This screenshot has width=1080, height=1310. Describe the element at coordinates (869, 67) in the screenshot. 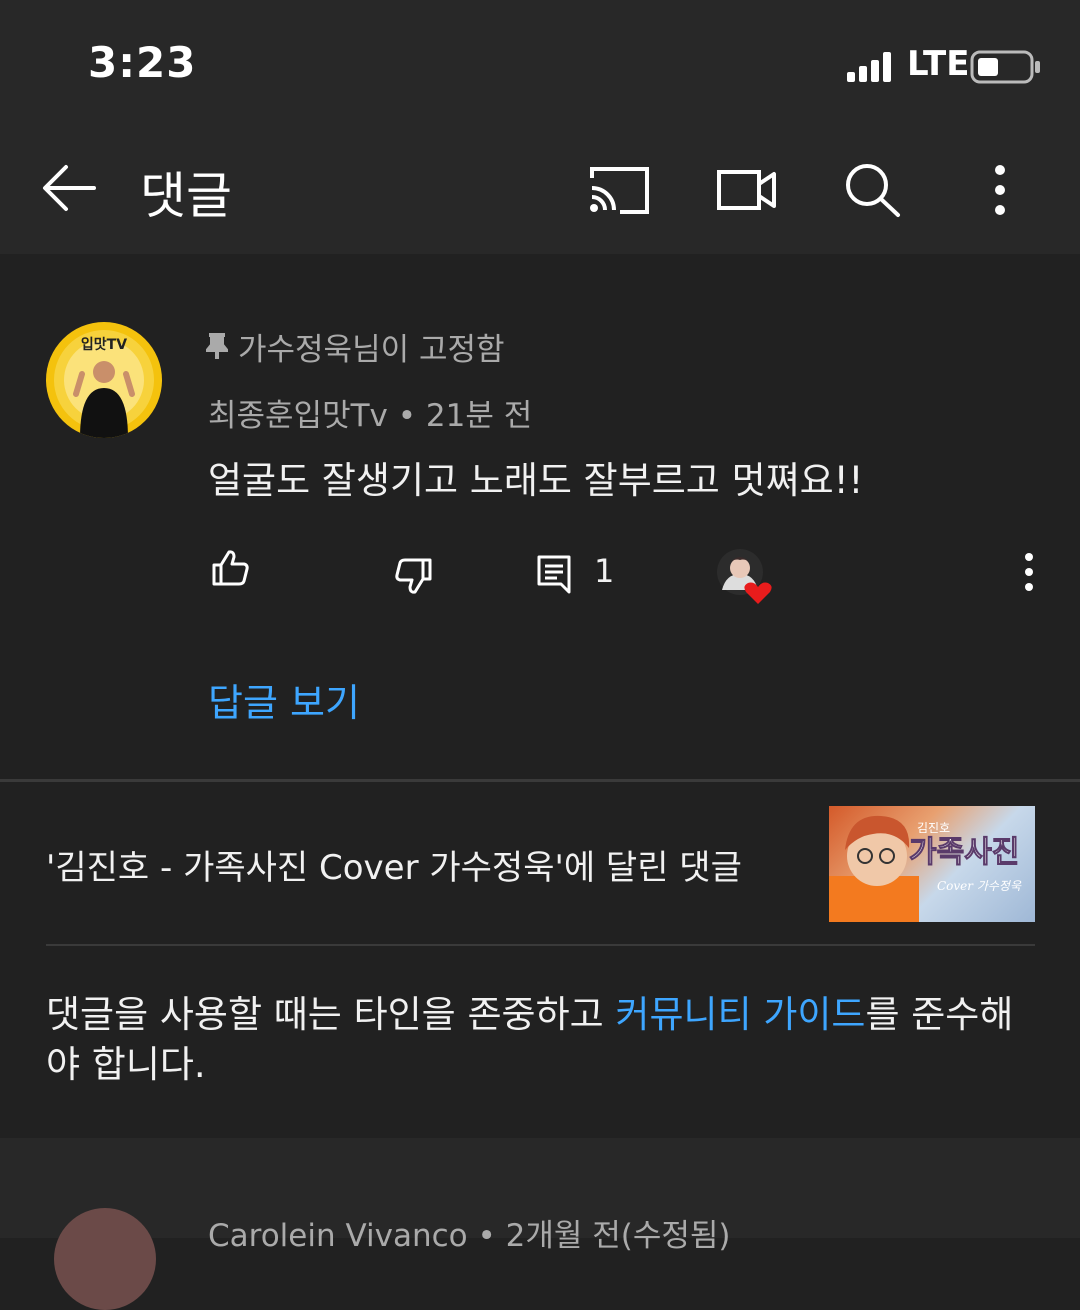

I see `signal-icon` at that location.